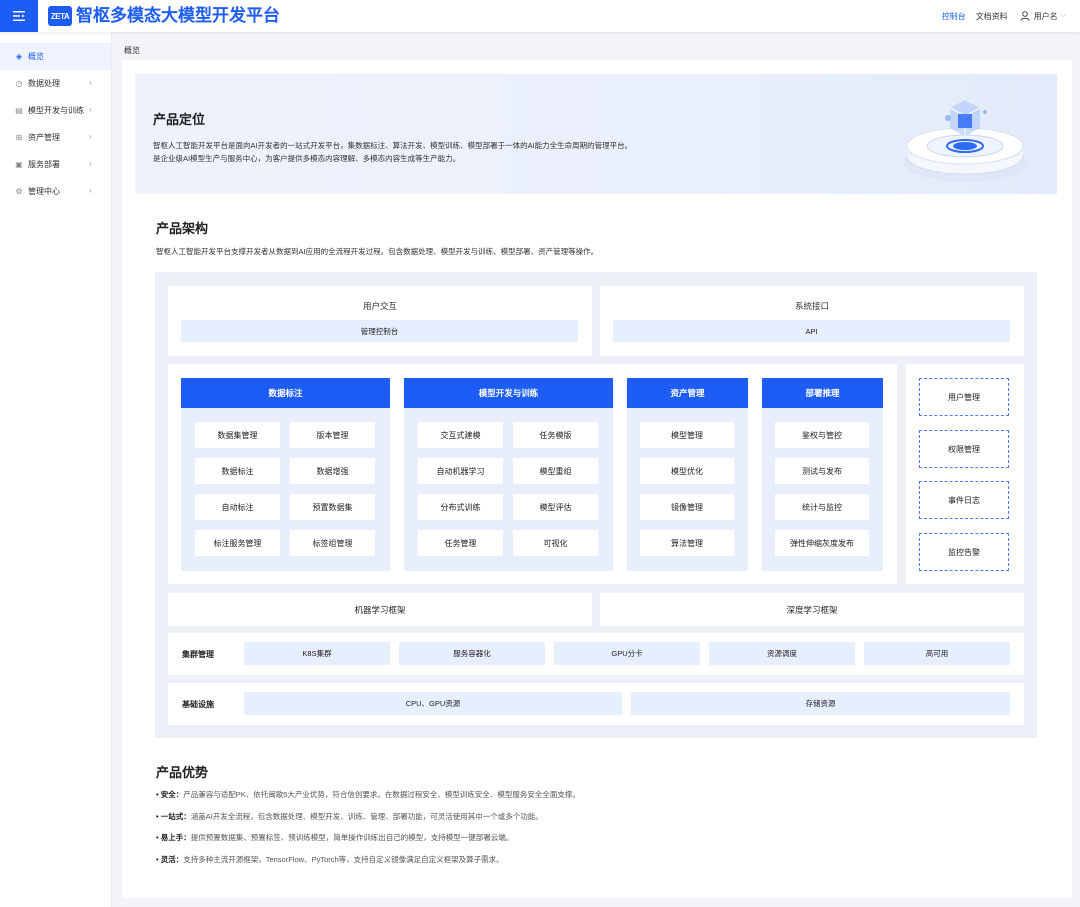 The width and height of the screenshot is (1080, 907). What do you see at coordinates (237, 507) in the screenshot?
I see `function-cell: 自动标注` at bounding box center [237, 507].